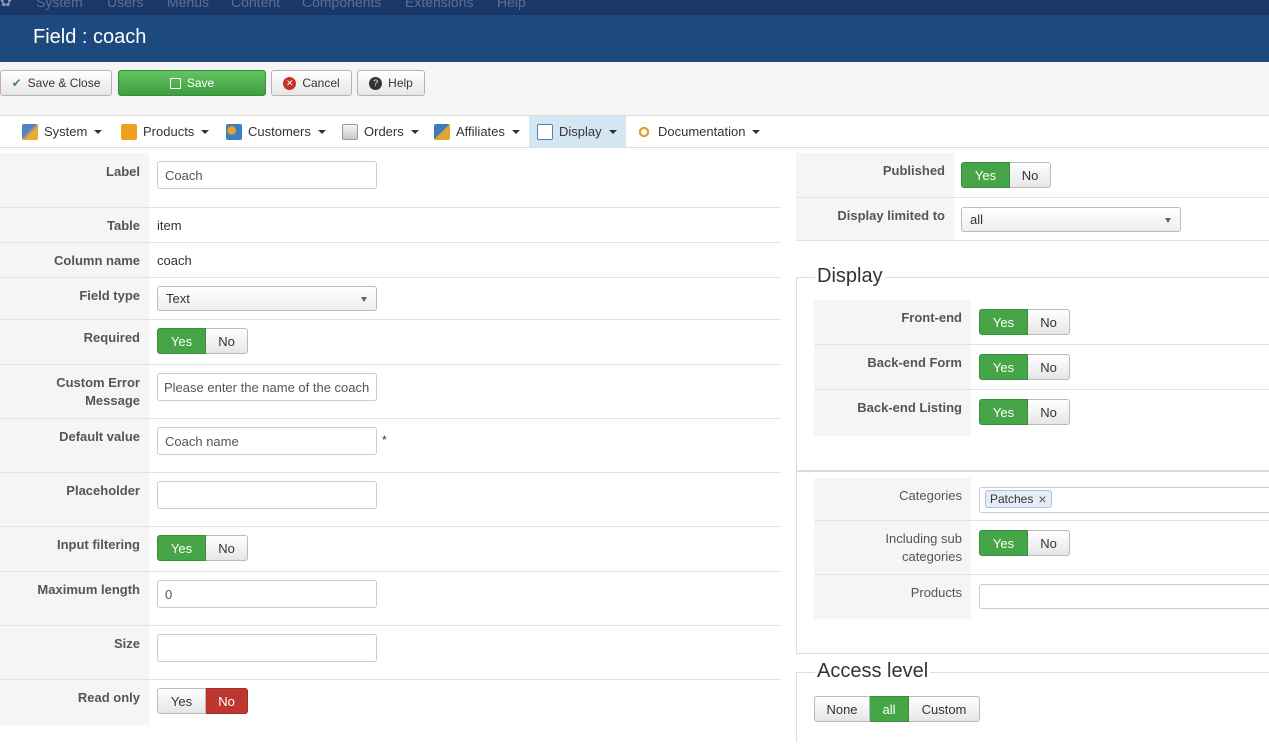 Image resolution: width=1269 pixels, height=754 pixels. What do you see at coordinates (875, 219) in the screenshot?
I see `display-limited-caption: Display limited to` at bounding box center [875, 219].